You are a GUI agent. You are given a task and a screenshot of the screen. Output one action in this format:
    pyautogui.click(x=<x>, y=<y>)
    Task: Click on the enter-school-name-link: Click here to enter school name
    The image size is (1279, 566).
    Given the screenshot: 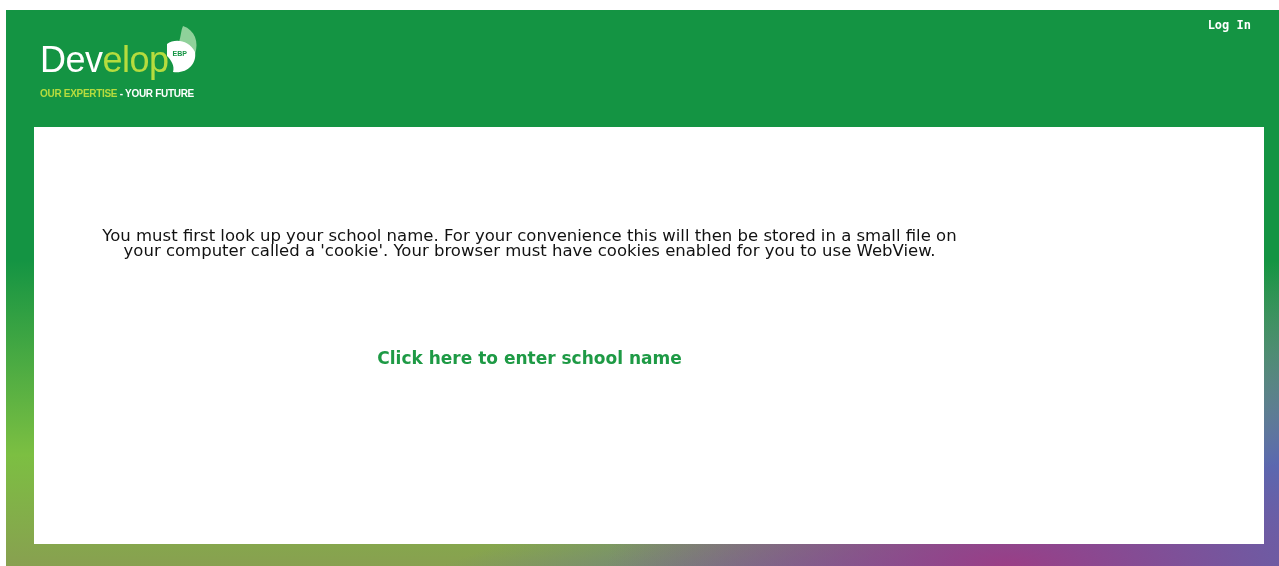 What is the action you would take?
    pyautogui.click(x=529, y=358)
    